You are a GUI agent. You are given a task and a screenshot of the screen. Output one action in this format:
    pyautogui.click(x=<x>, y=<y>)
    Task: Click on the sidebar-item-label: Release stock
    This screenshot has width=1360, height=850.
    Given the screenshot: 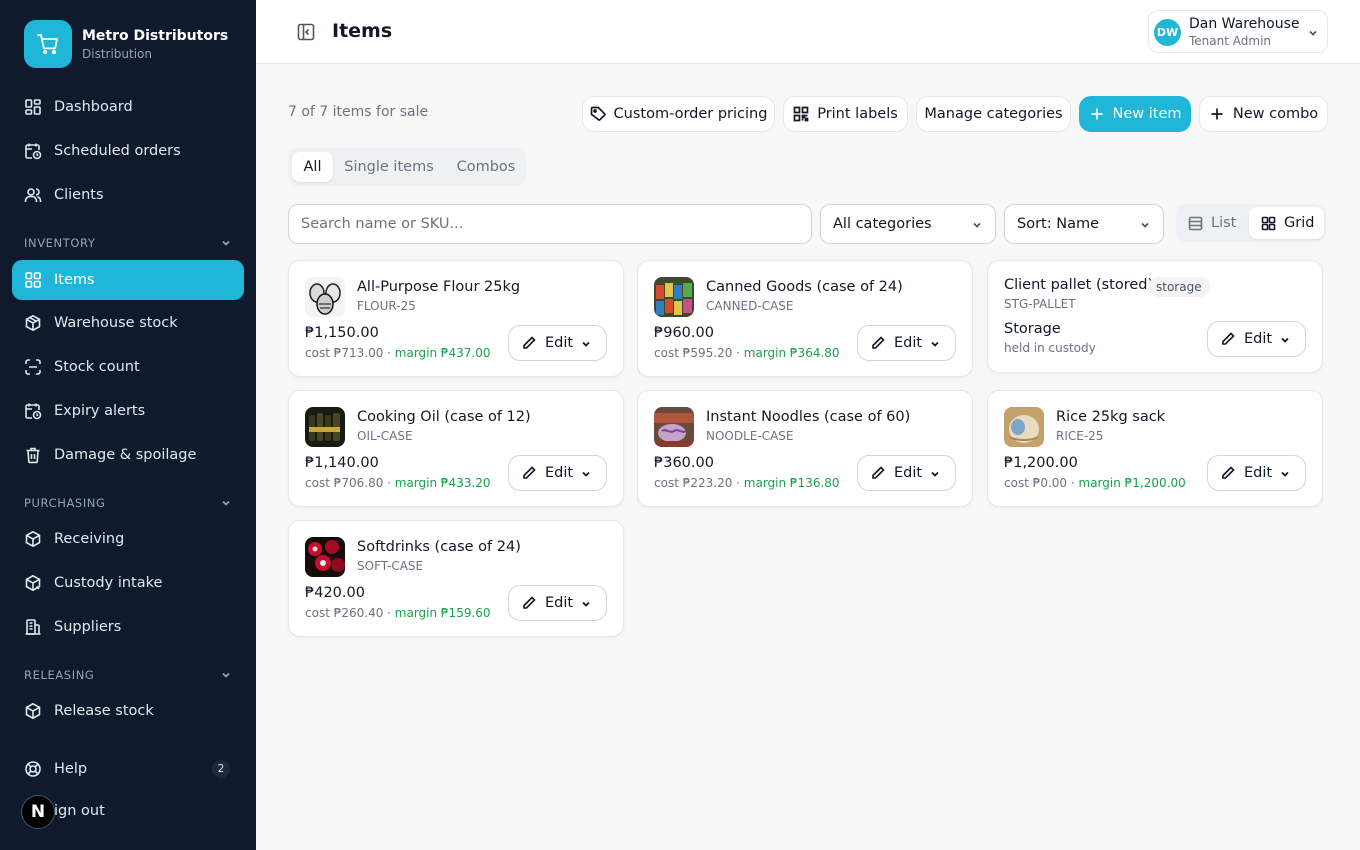 What is the action you would take?
    pyautogui.click(x=104, y=711)
    